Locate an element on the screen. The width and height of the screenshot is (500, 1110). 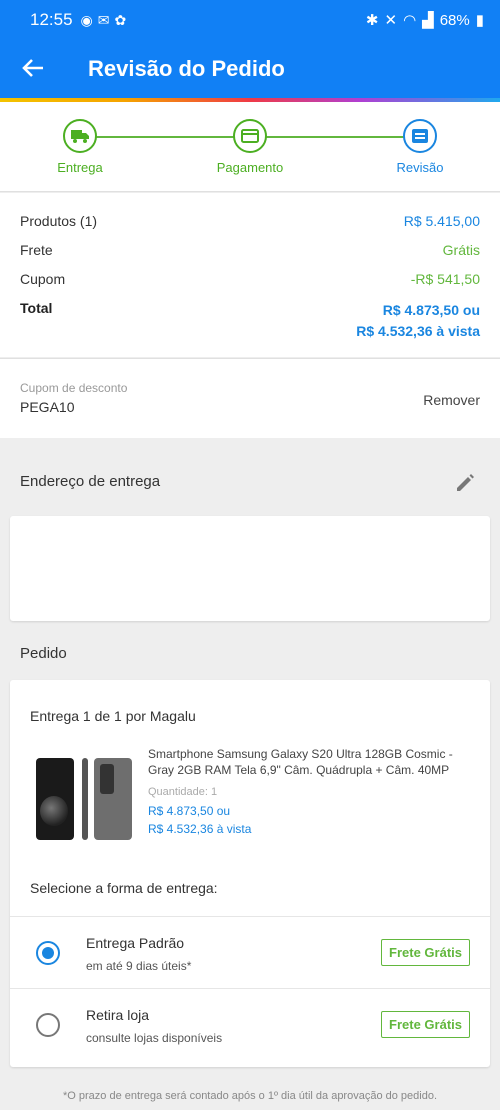
wifi-icon: ◠ is located at coordinates (410, 20).